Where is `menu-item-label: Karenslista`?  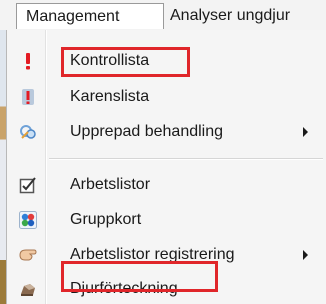
menu-item-label: Karenslista is located at coordinates (110, 96).